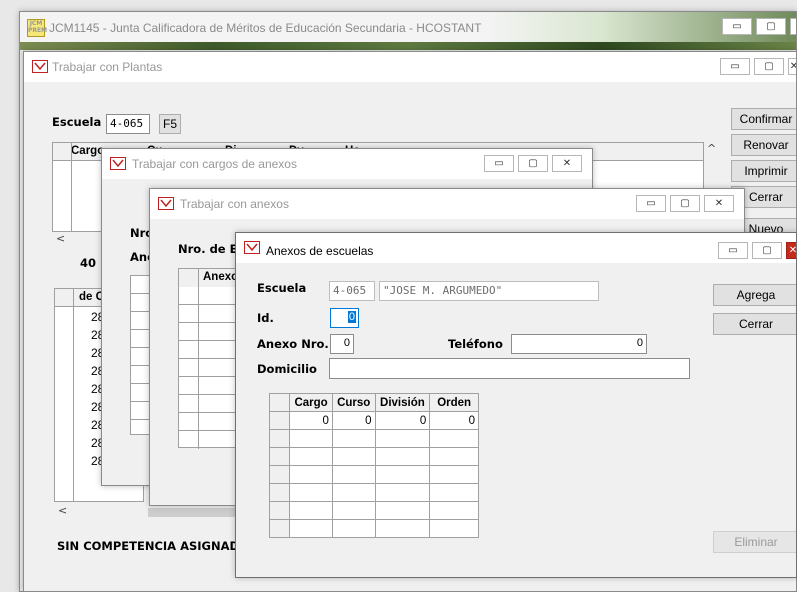 Image resolution: width=797 pixels, height=592 pixels. Describe the element at coordinates (579, 344) in the screenshot. I see `telefono-input: 0` at that location.